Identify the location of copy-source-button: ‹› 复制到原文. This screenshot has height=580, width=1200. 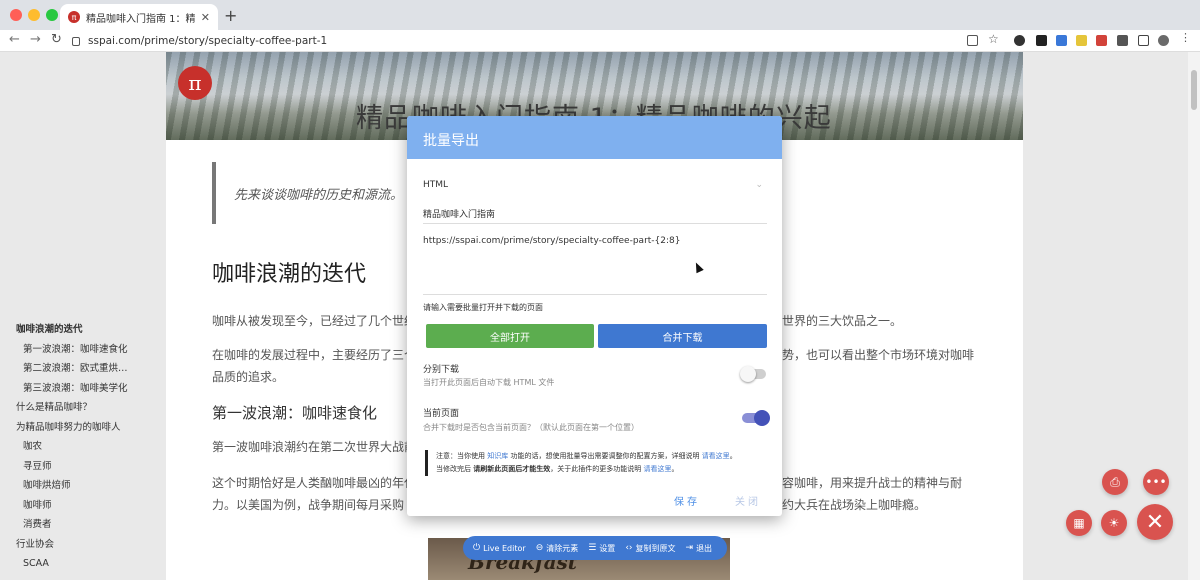
(650, 548).